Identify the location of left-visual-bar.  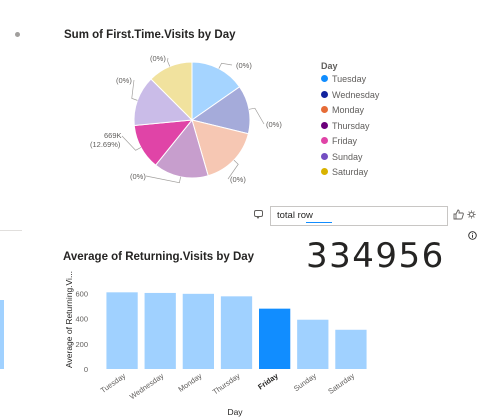
(2, 334).